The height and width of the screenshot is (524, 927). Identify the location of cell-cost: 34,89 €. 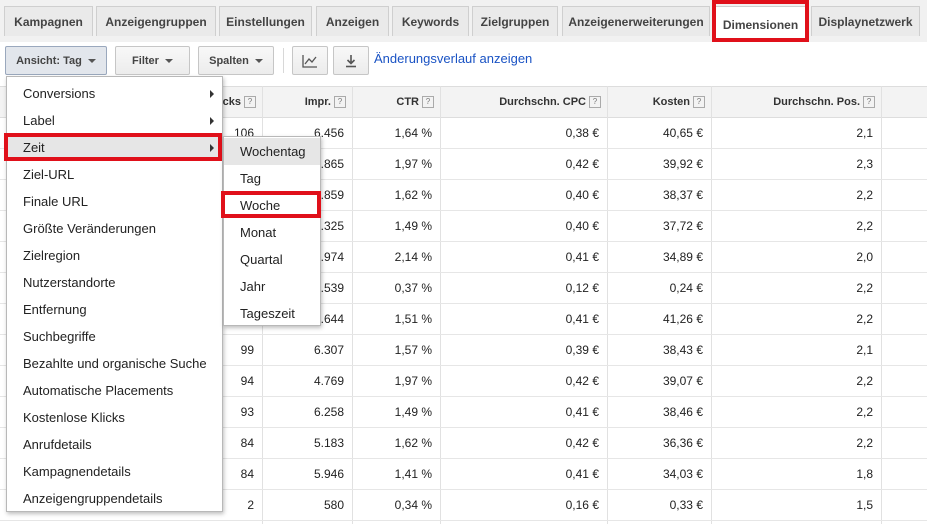
(682, 257).